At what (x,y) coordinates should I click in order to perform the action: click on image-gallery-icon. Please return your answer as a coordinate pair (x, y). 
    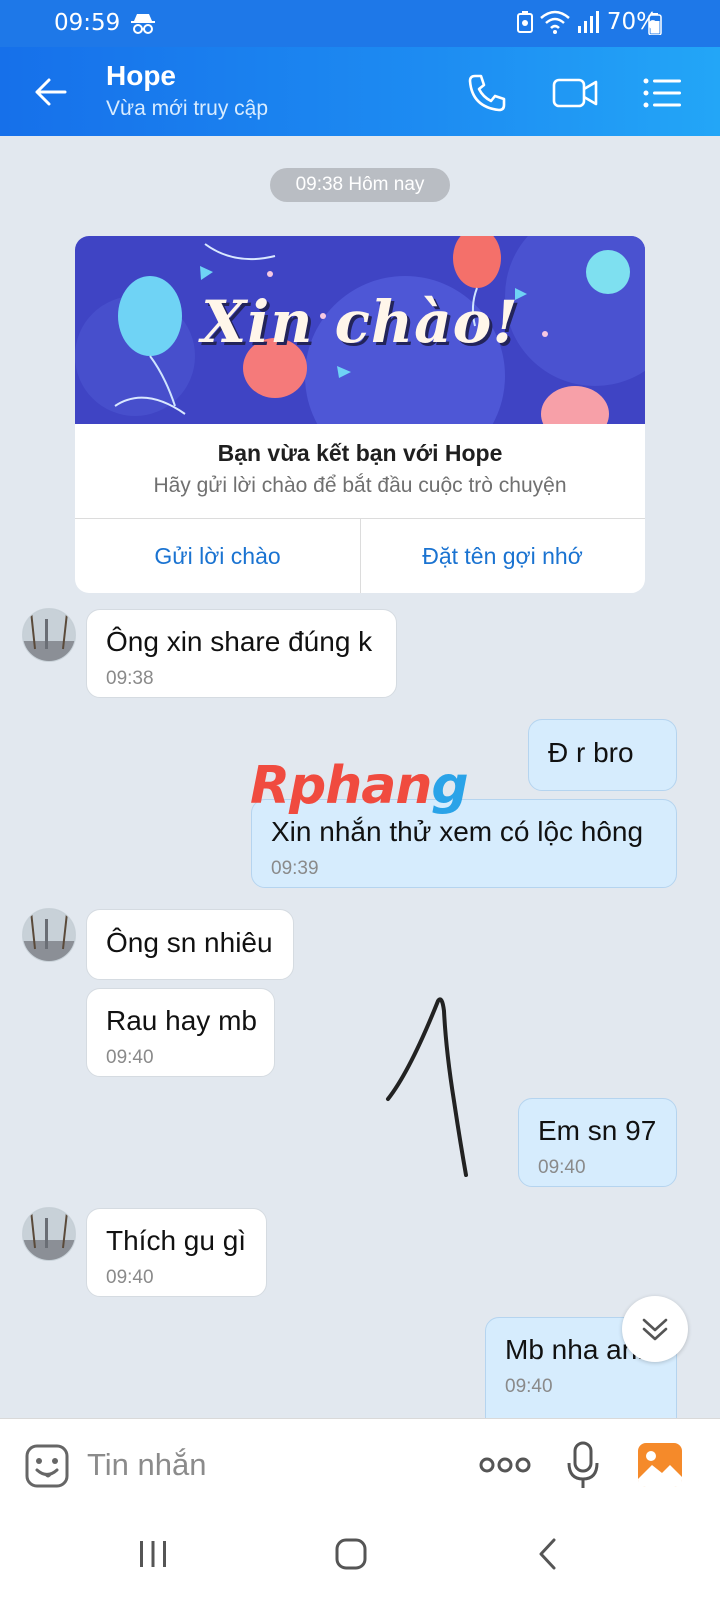
    Looking at the image, I should click on (660, 1465).